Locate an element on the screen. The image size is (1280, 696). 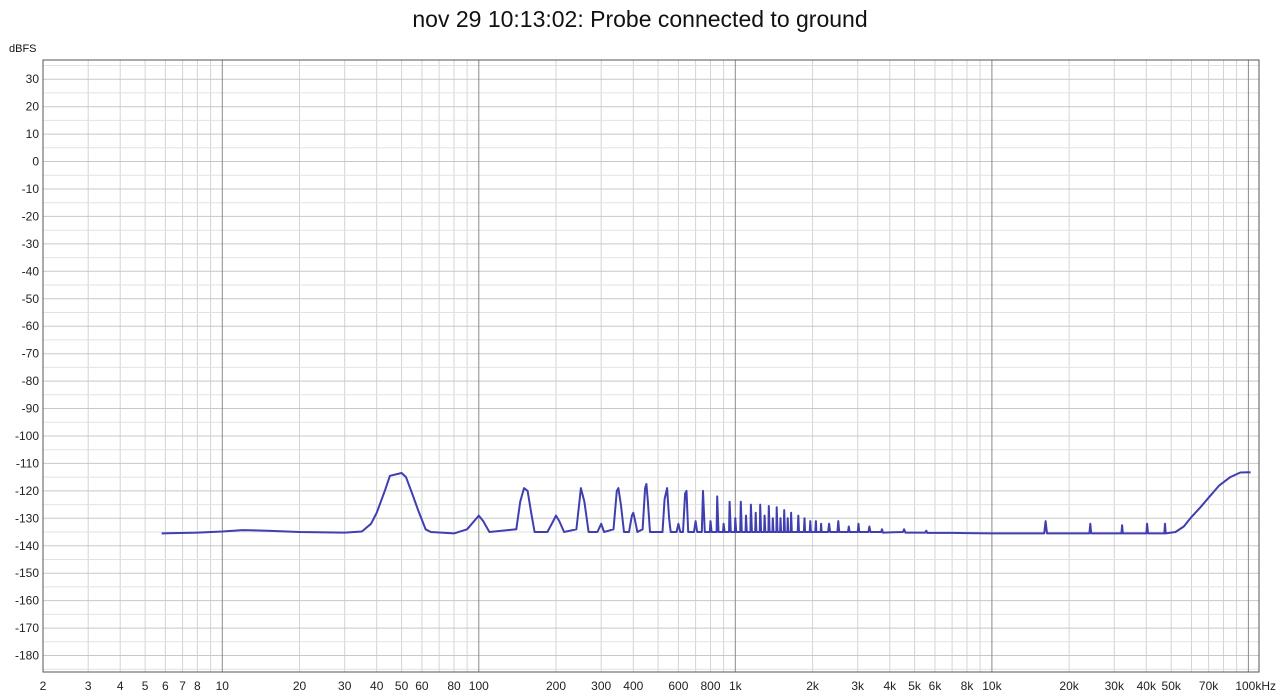
x-tick-label: 100kHz is located at coordinates (1255, 686).